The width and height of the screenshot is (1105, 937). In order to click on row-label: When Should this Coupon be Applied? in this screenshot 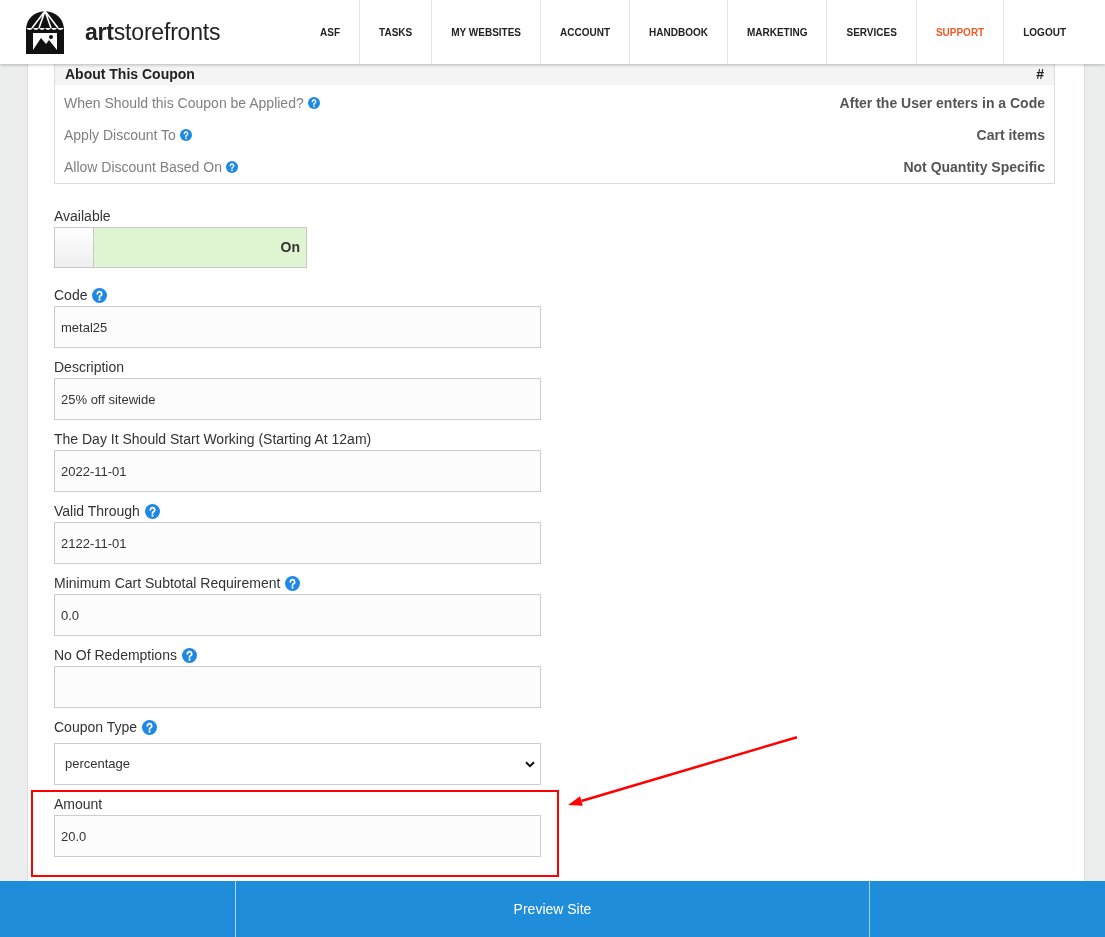, I will do `click(184, 103)`.